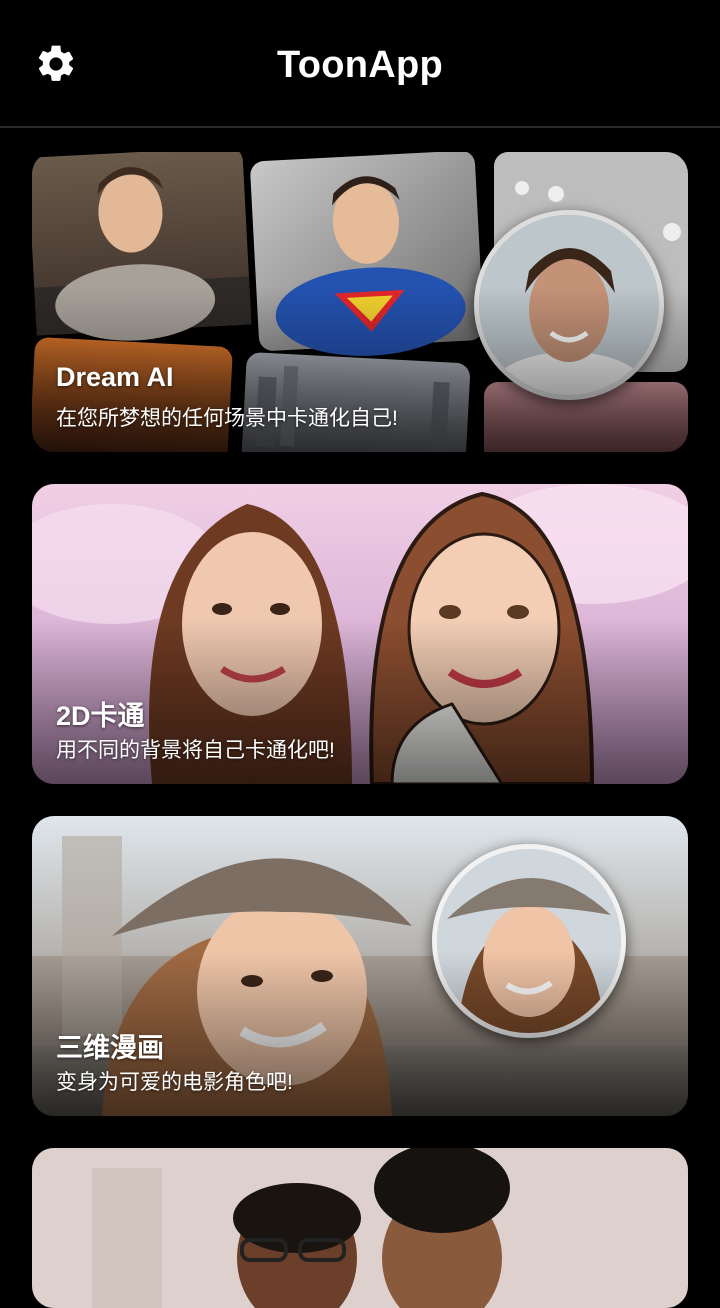  I want to click on cartoon-2d-title: 2D卡通, so click(100, 716).